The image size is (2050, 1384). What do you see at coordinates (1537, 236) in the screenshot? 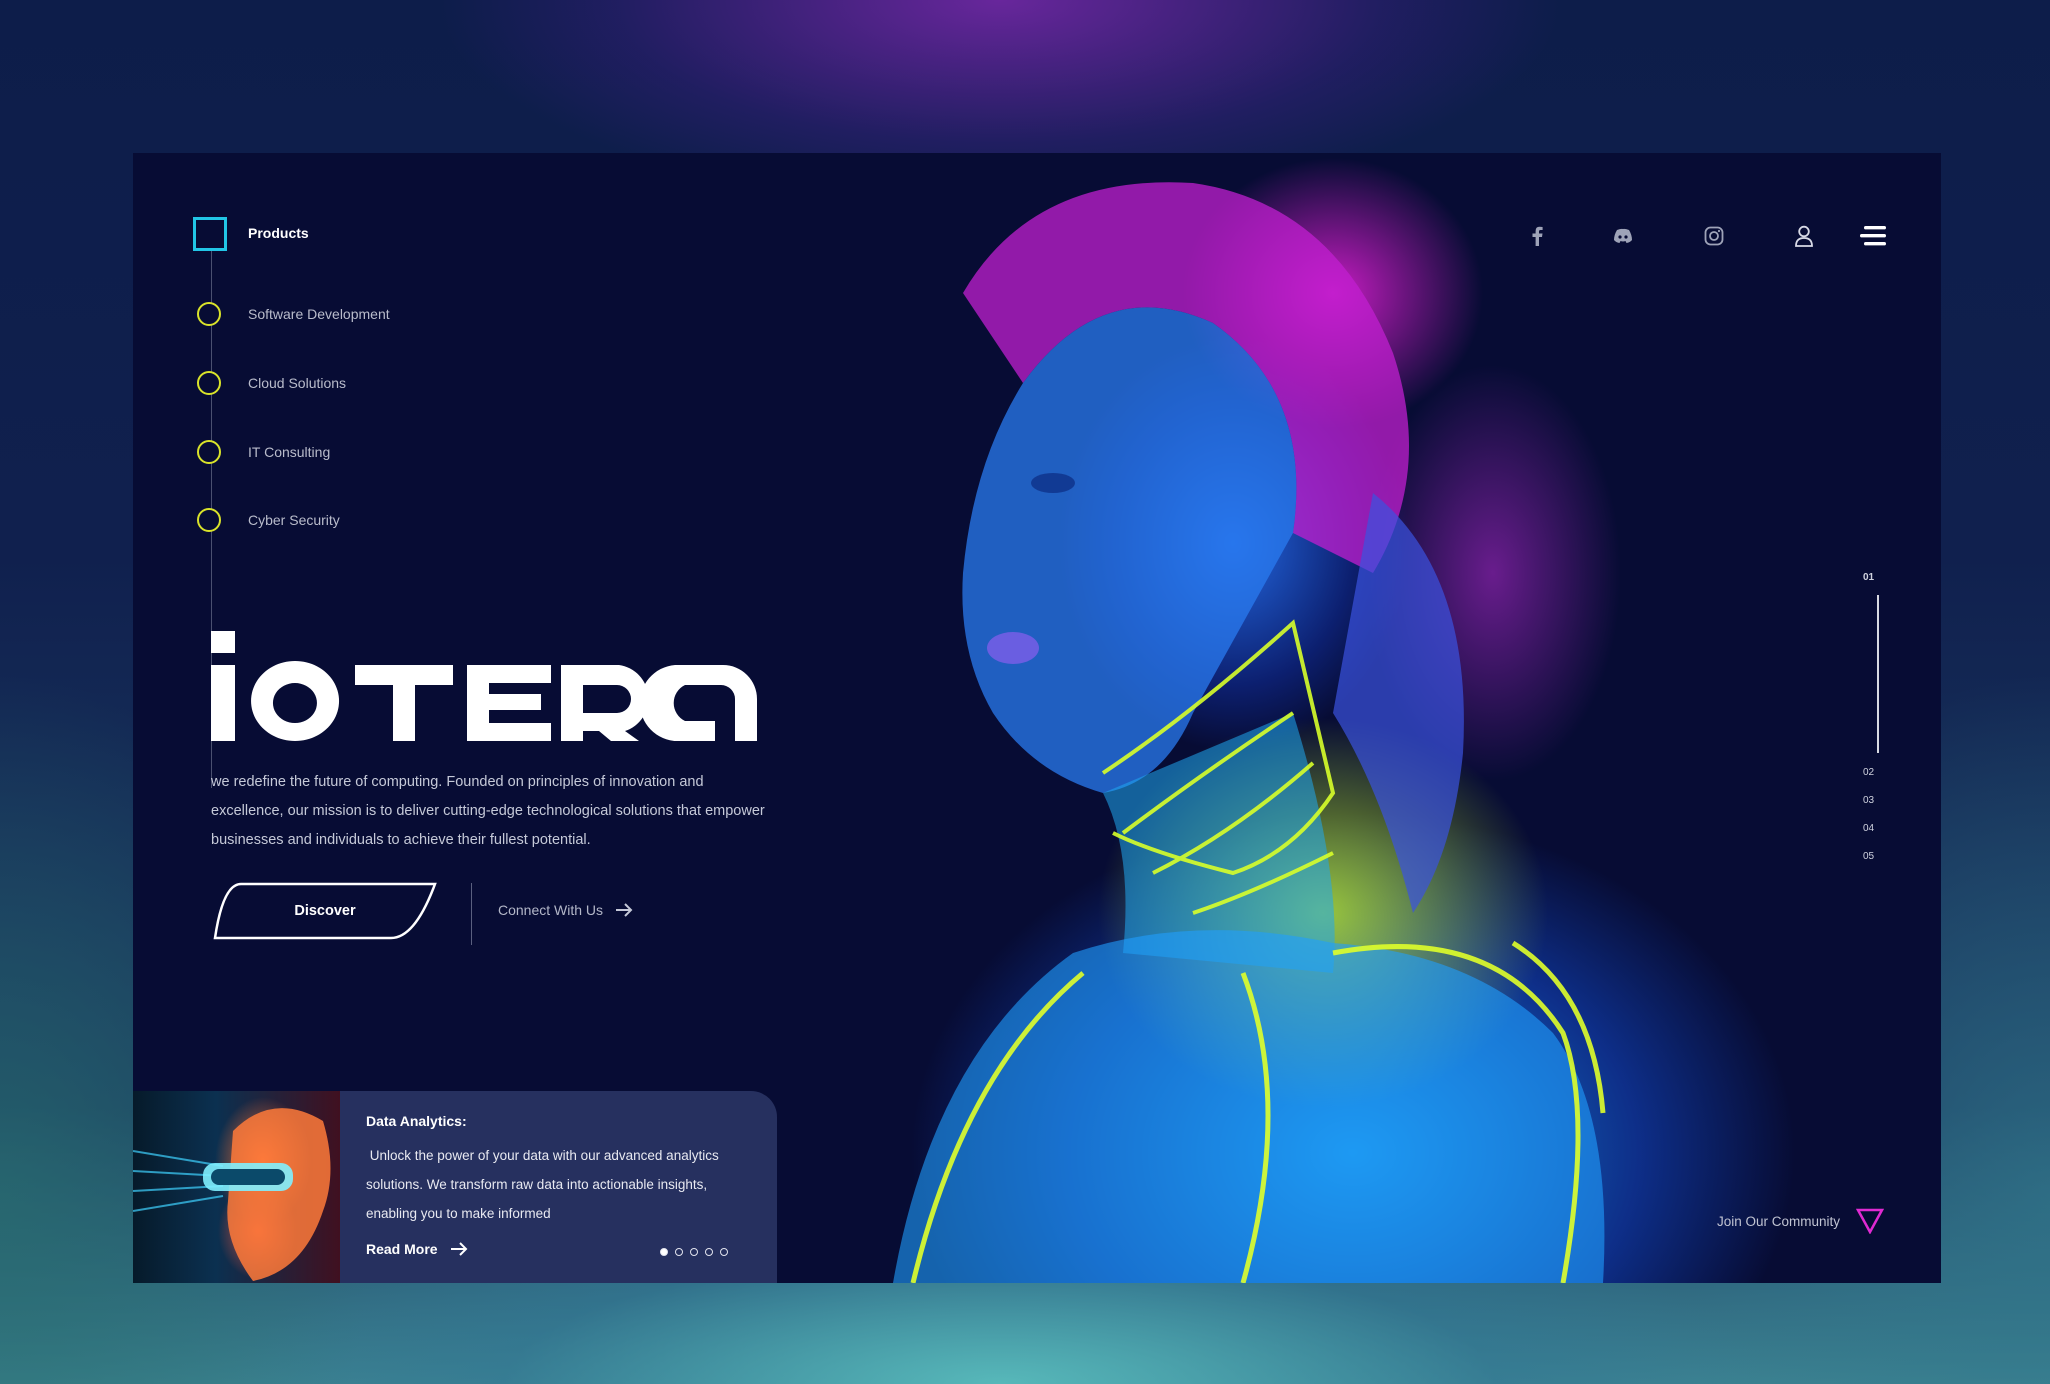
I see `facebook-icon` at bounding box center [1537, 236].